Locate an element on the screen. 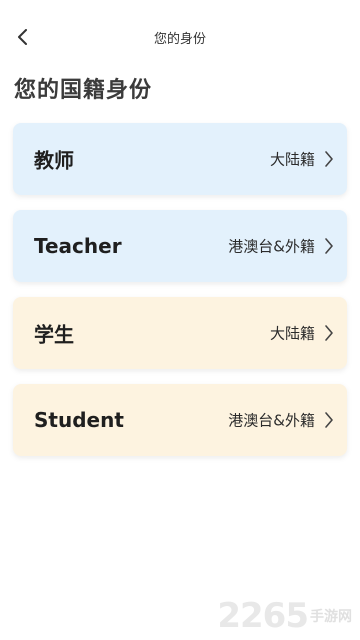 The width and height of the screenshot is (360, 640). watermark: 2265 手游网 is located at coordinates (284, 616).